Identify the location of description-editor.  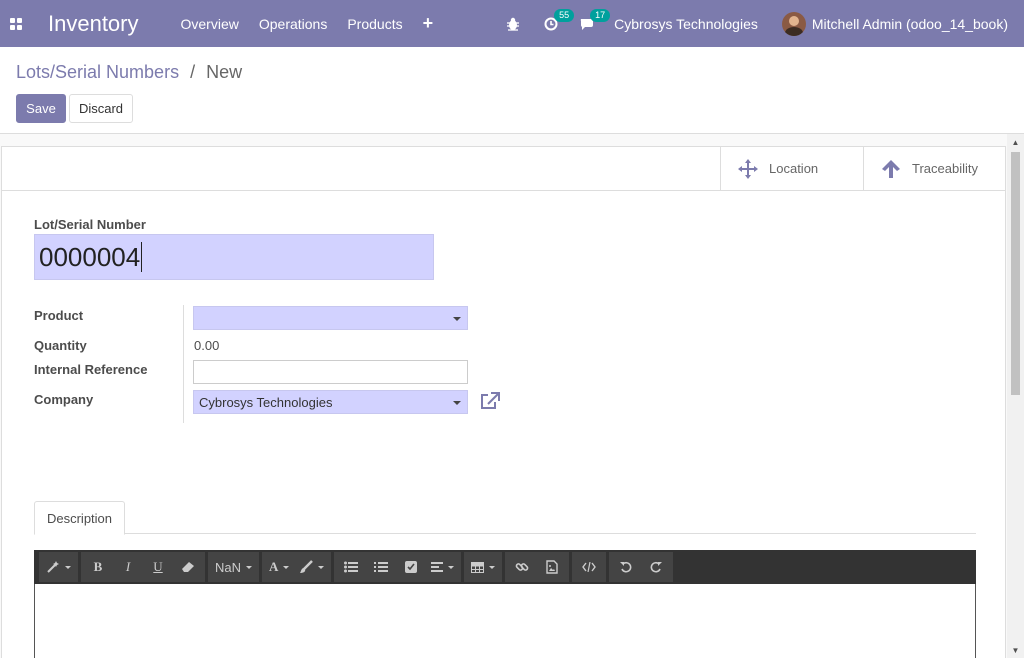
(505, 621).